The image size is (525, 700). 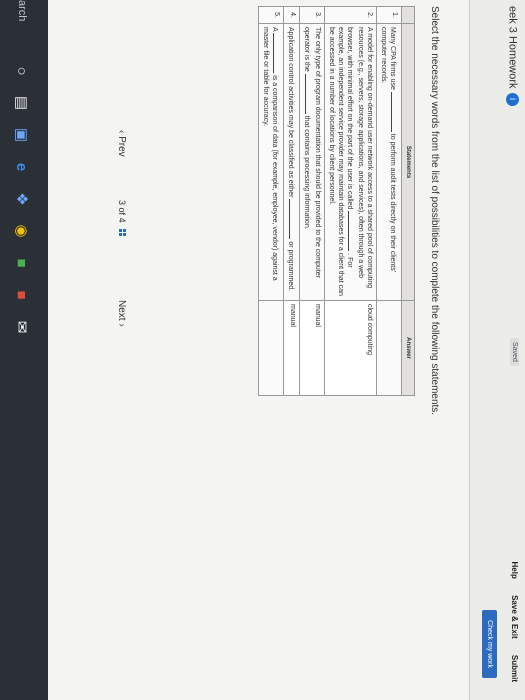 What do you see at coordinates (21, 263) in the screenshot?
I see `app-icon: ■` at bounding box center [21, 263].